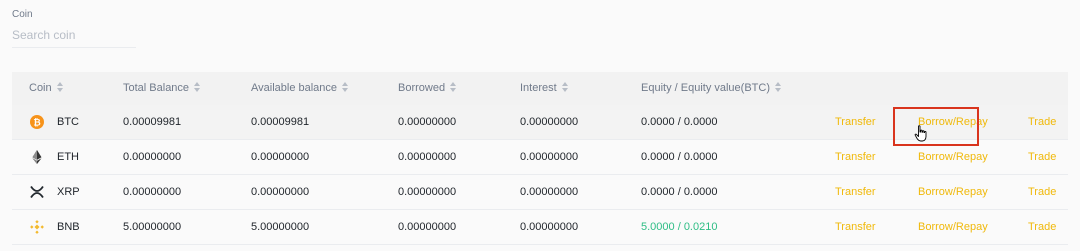 The image size is (1080, 251). I want to click on bnb-icon, so click(37, 227).